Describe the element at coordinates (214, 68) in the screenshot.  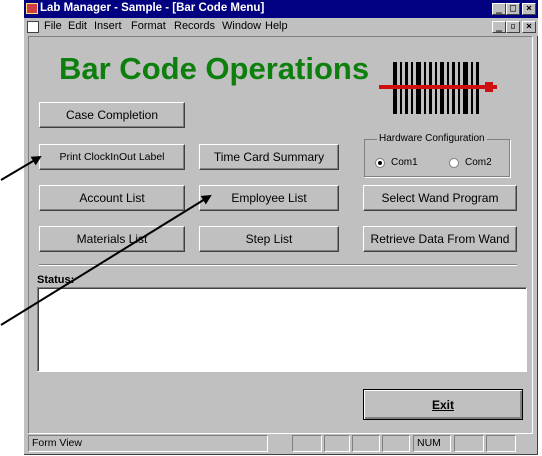
I see `page-title: Bar Code Operations` at that location.